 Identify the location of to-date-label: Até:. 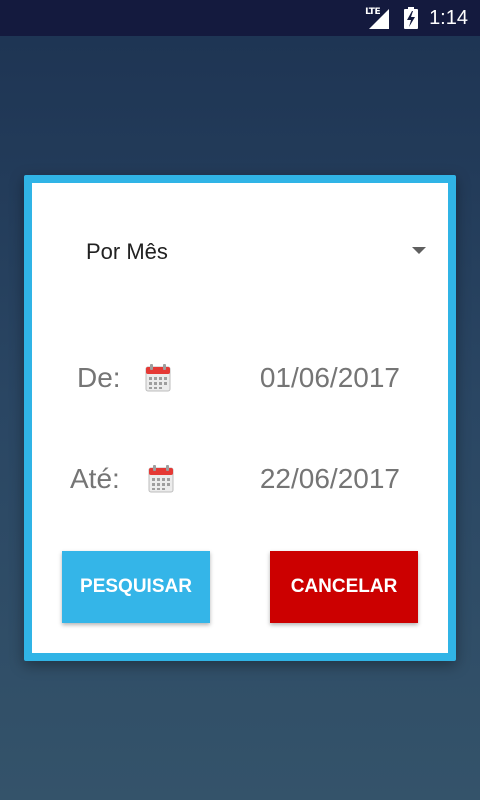
(95, 478).